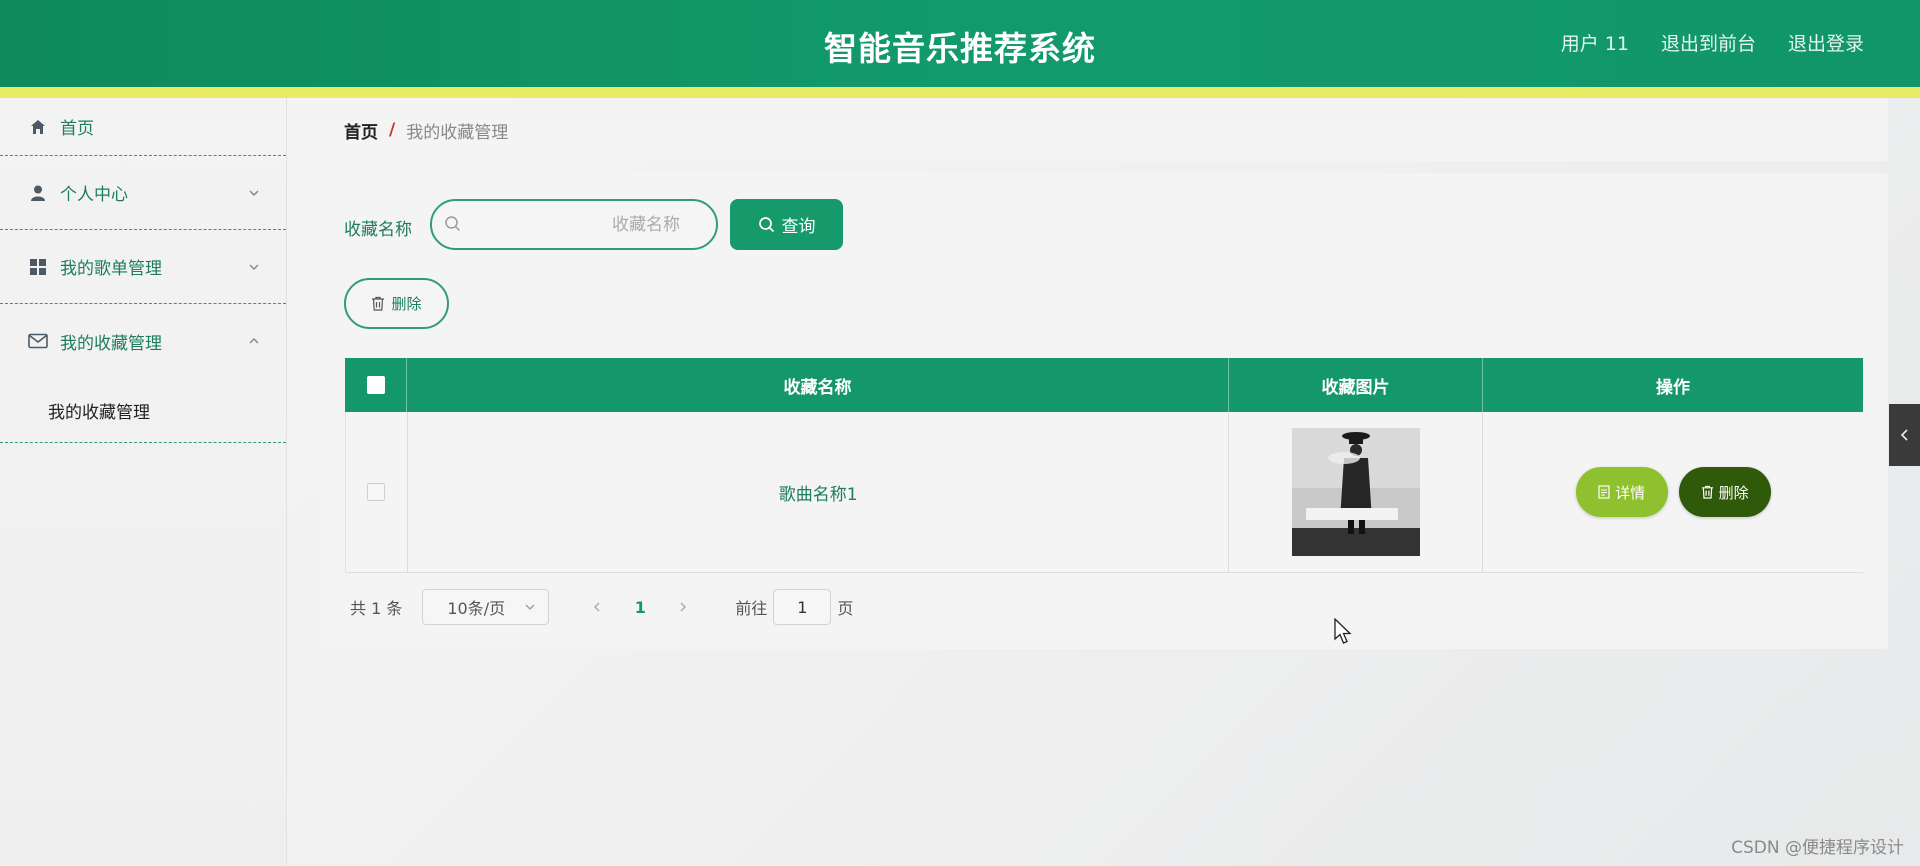  I want to click on delete-button: 删除, so click(1724, 492).